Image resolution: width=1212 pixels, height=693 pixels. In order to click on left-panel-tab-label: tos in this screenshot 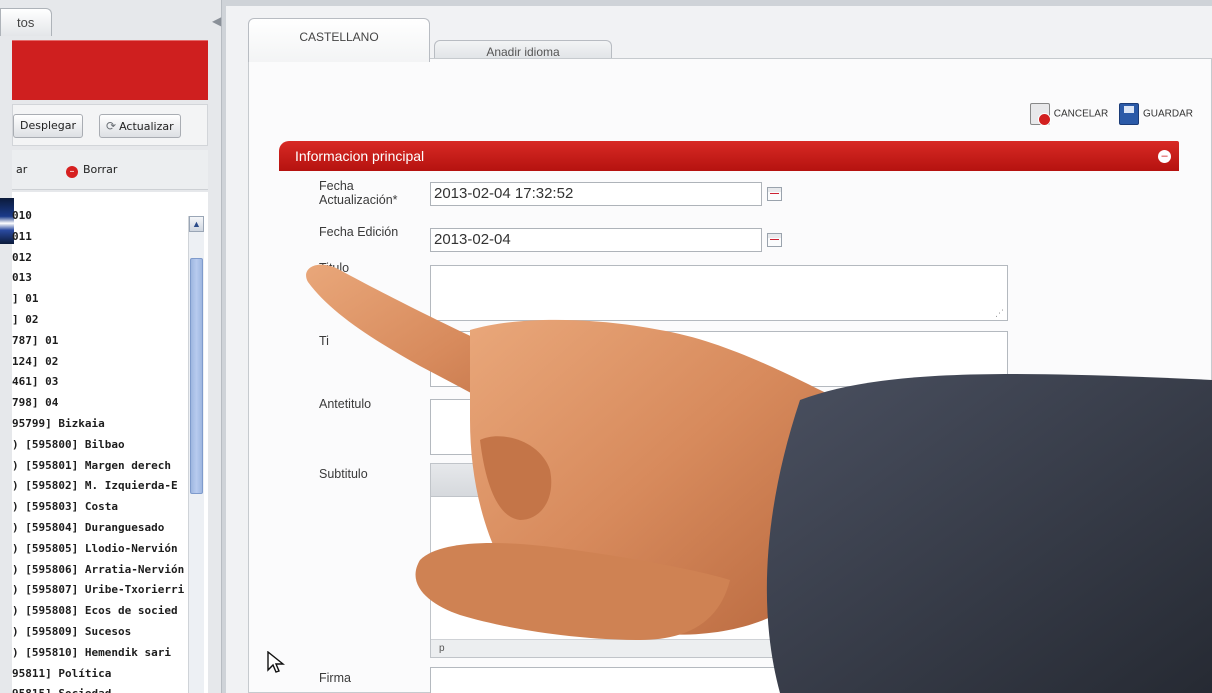, I will do `click(26, 22)`.